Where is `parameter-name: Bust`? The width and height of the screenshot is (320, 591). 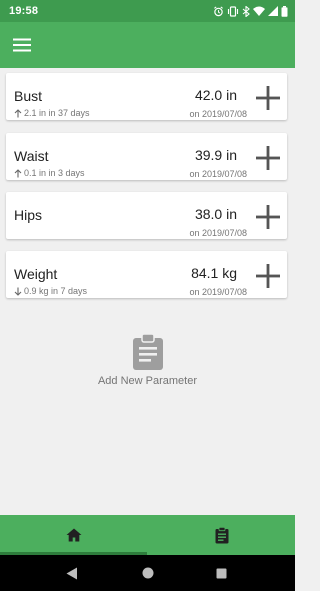
parameter-name: Bust is located at coordinates (28, 96).